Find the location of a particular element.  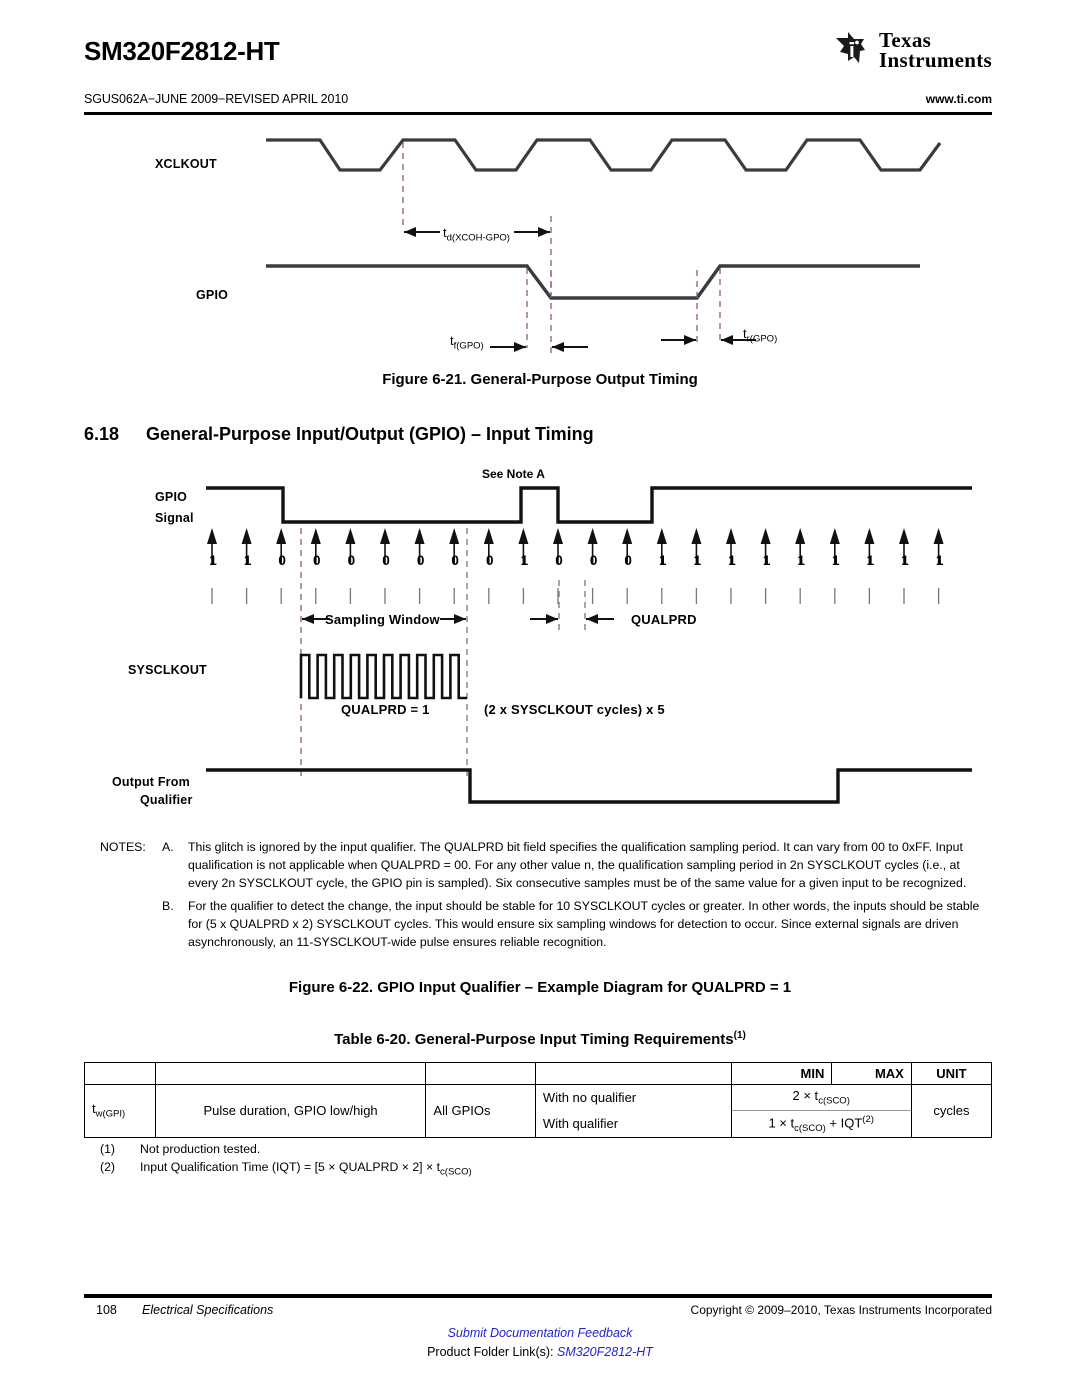

header-blank-scope is located at coordinates (480, 1073).